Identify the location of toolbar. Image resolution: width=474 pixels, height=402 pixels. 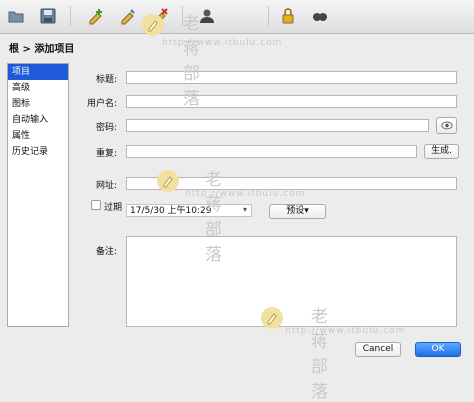
(237, 17).